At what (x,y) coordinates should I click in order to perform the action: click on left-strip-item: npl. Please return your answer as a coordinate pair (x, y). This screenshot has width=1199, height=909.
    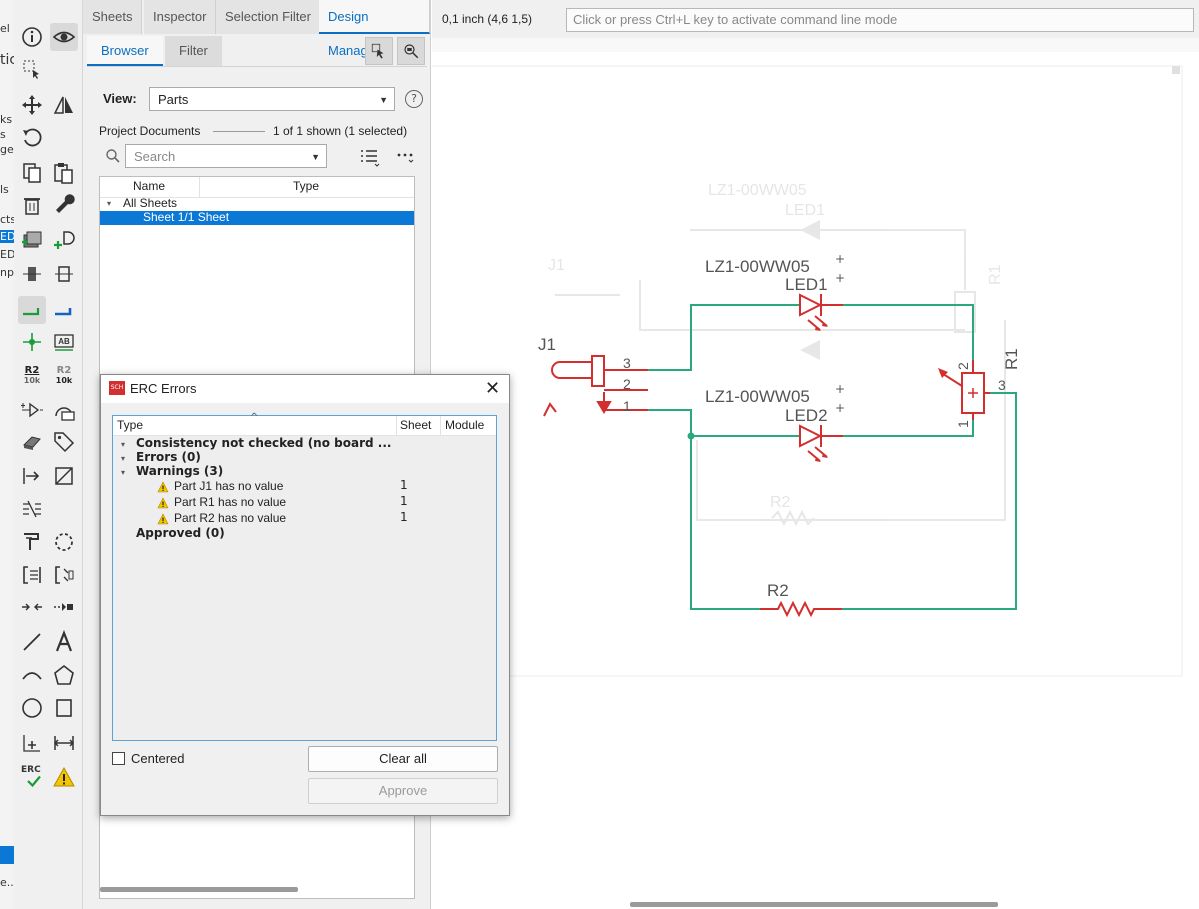
    Looking at the image, I should click on (7, 272).